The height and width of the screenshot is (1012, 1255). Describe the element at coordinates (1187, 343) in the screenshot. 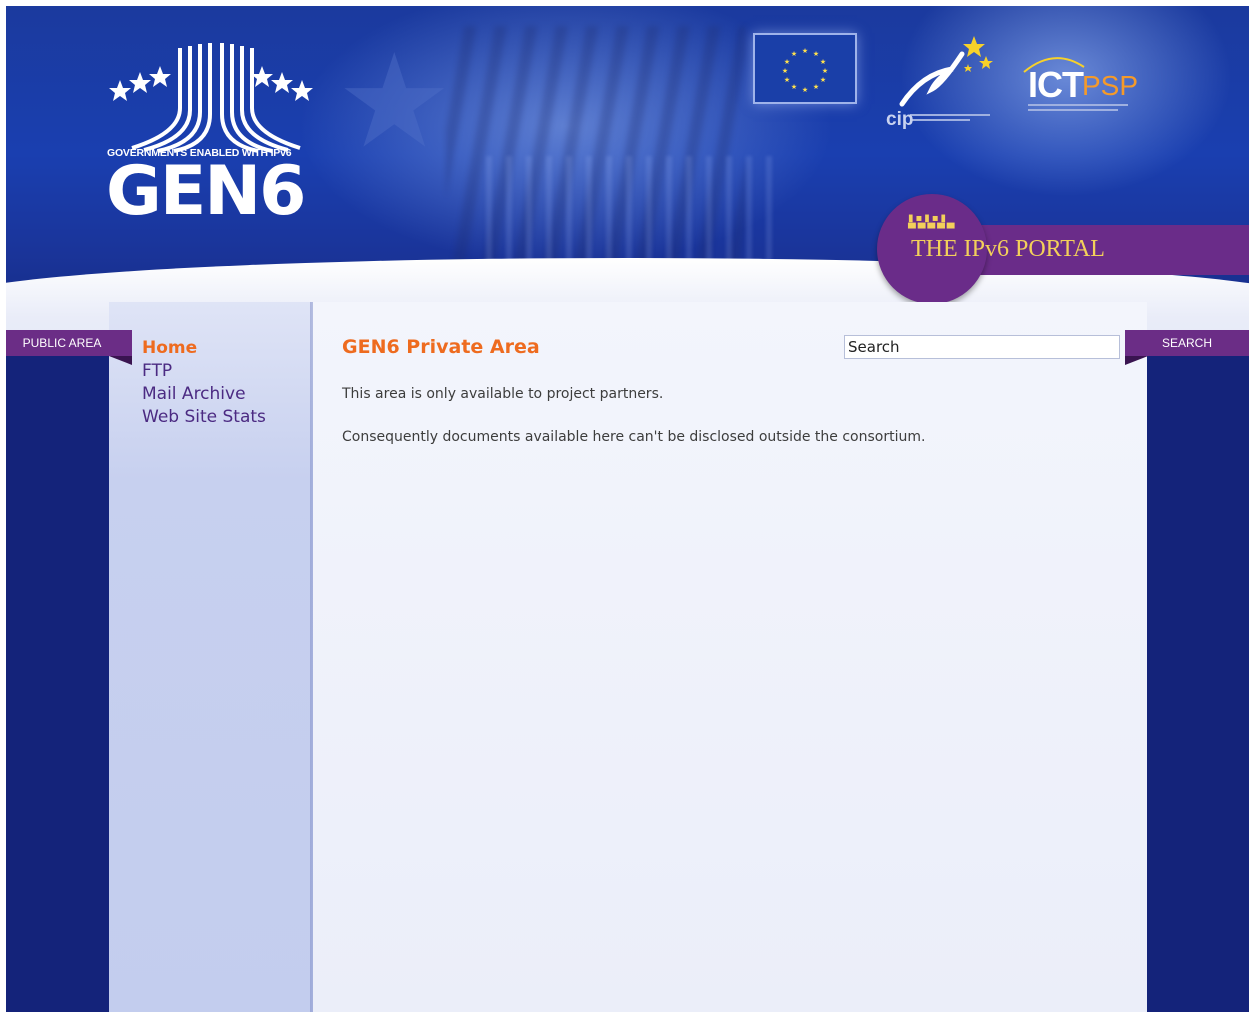

I see `search-button: SEARCH` at that location.